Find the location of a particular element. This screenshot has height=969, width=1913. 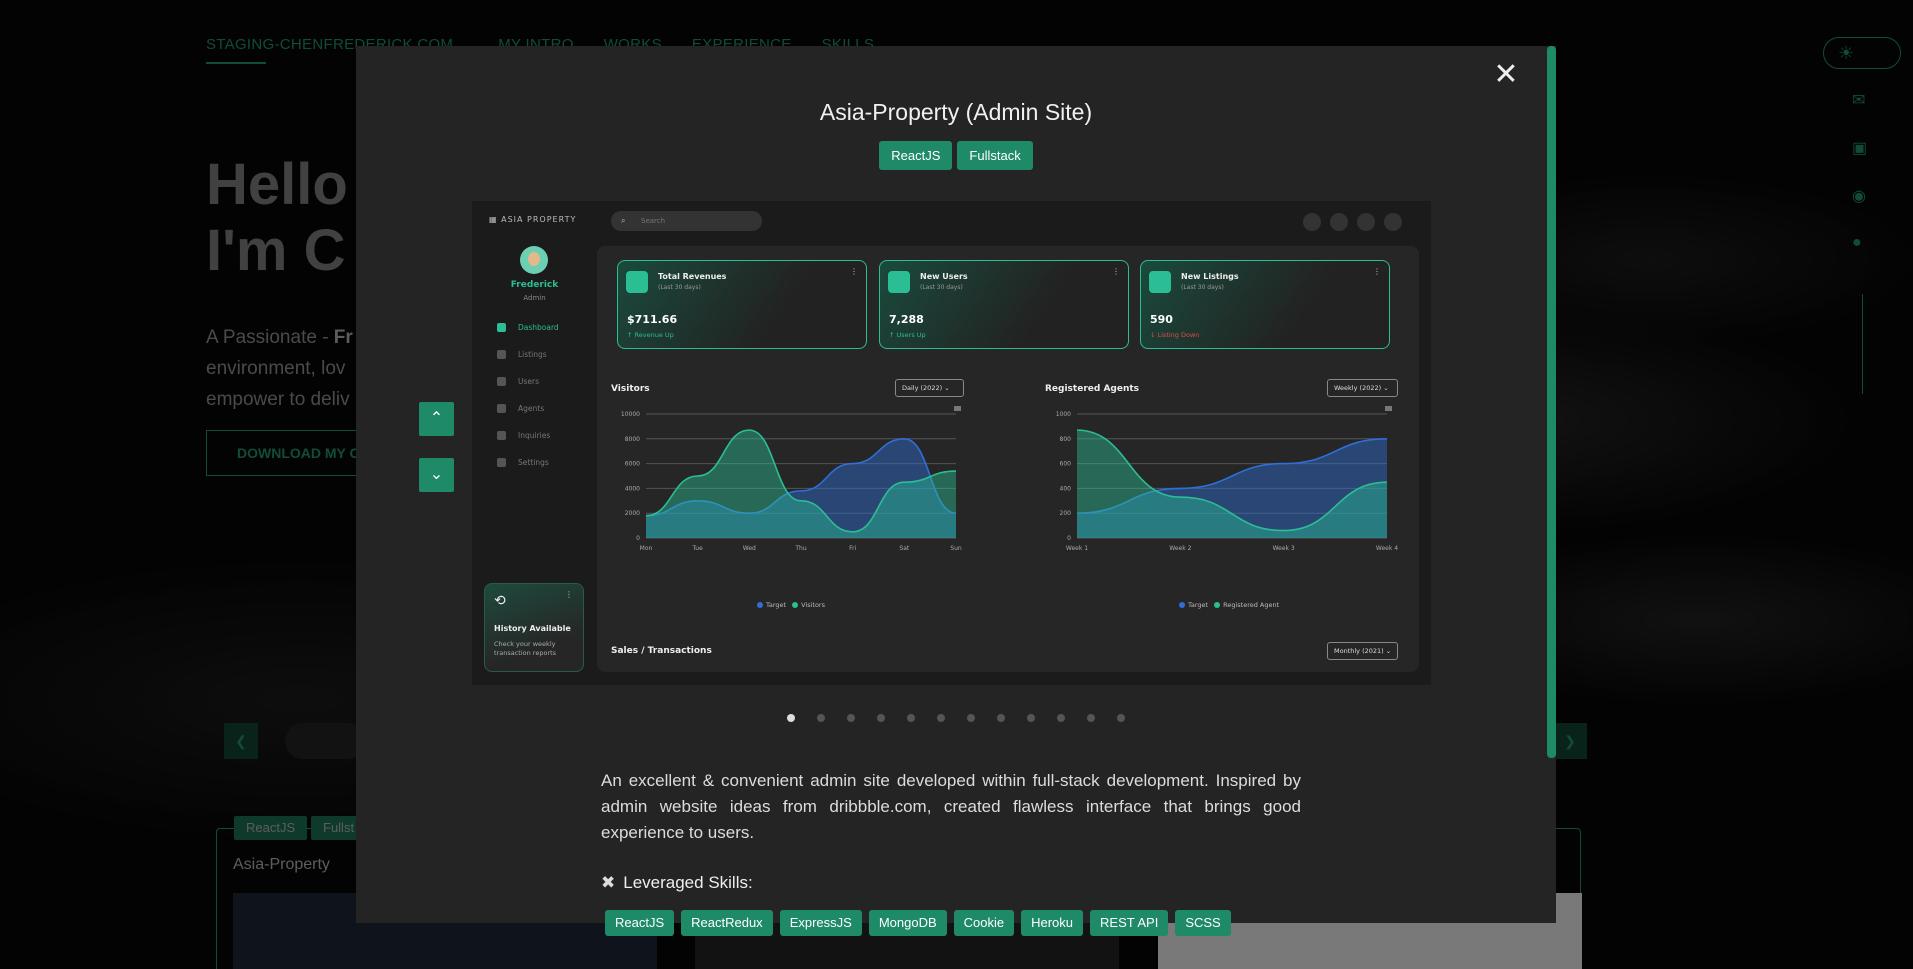

menu-item-users: Users is located at coordinates (528, 381).